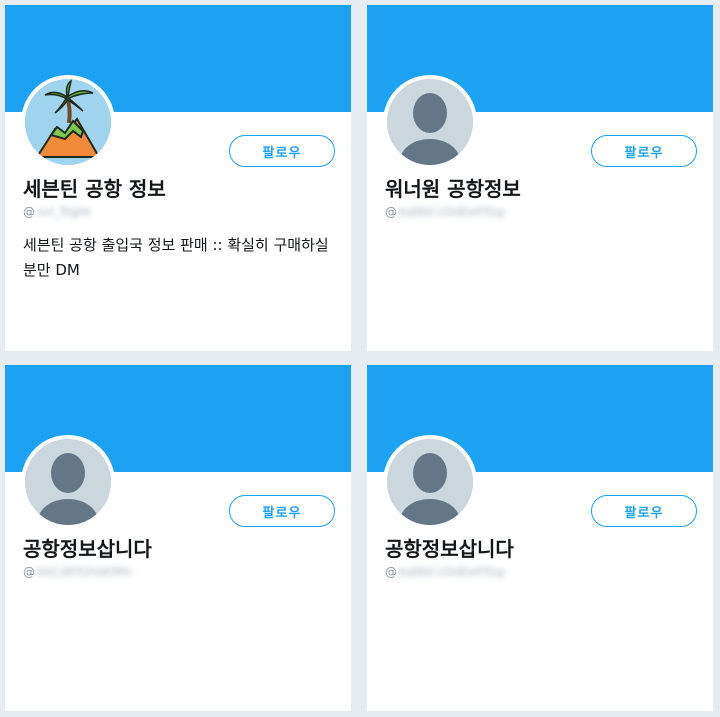 This screenshot has width=720, height=717. Describe the element at coordinates (68, 122) in the screenshot. I see `palm-island-avatar-icon` at that location.